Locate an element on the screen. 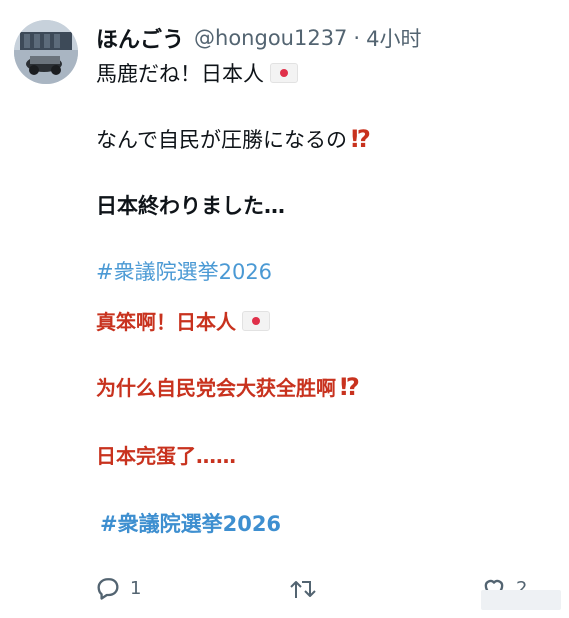 The image size is (569, 618). post-header: ほんごう @hongou1237 · 4小时 is located at coordinates (258, 38).